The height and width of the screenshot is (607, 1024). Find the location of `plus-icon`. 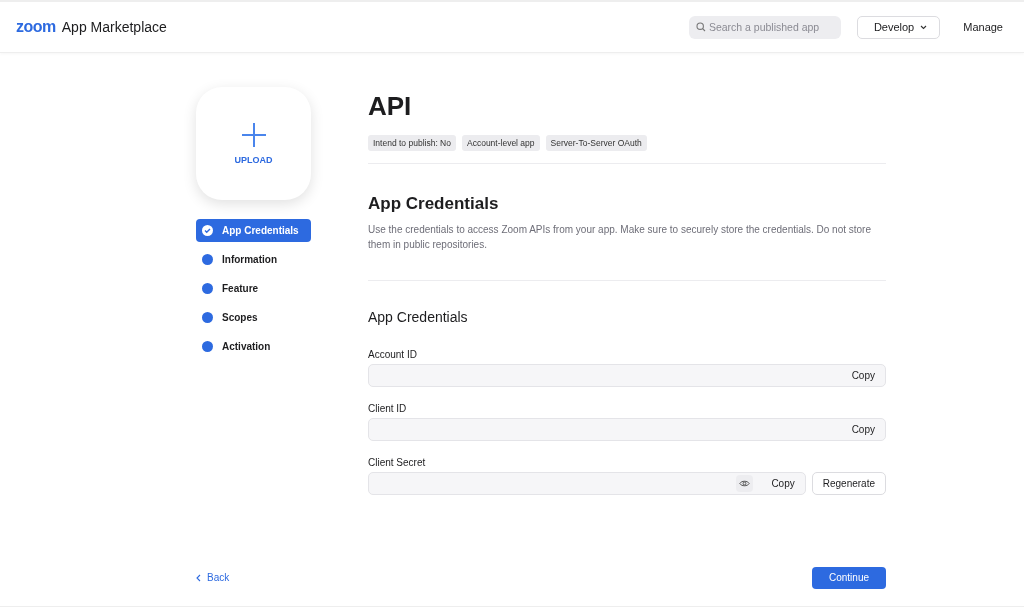

plus-icon is located at coordinates (253, 134).